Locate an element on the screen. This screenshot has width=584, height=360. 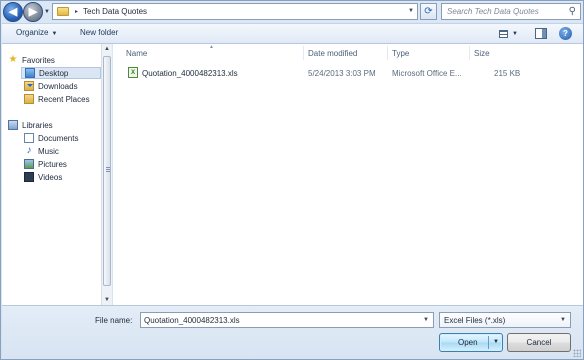
nav-favorites: ★ Favorites is located at coordinates (31, 60).